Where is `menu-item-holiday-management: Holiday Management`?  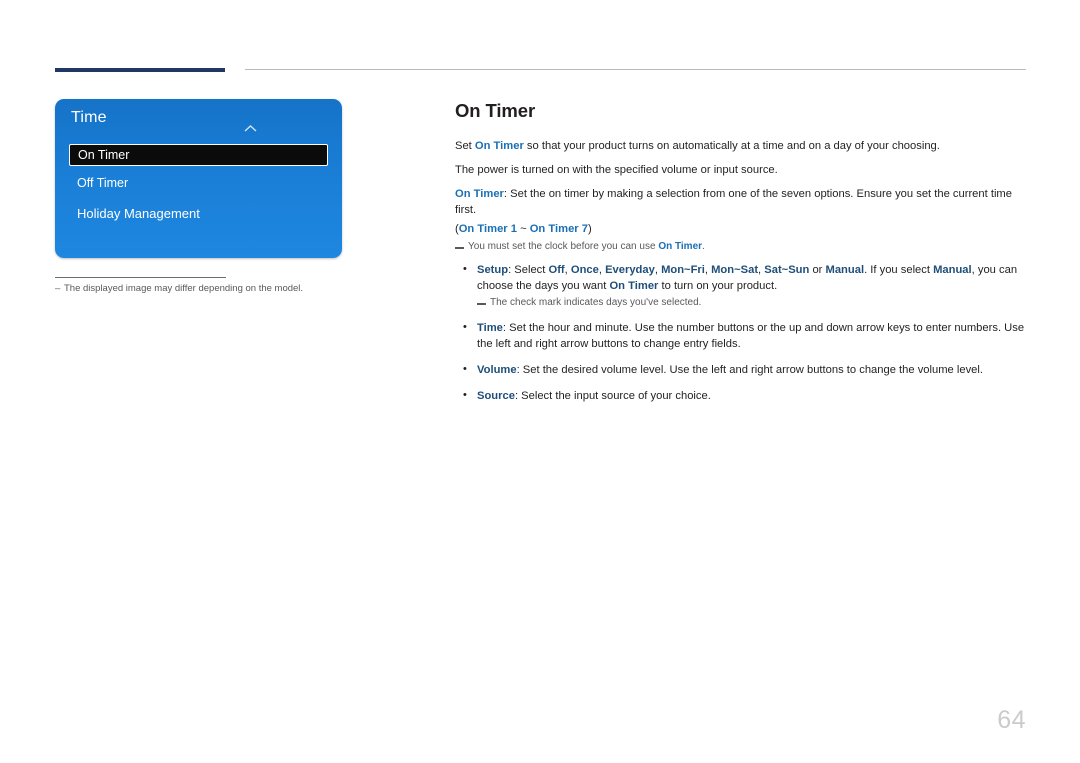
menu-item-holiday-management: Holiday Management is located at coordinates (198, 213).